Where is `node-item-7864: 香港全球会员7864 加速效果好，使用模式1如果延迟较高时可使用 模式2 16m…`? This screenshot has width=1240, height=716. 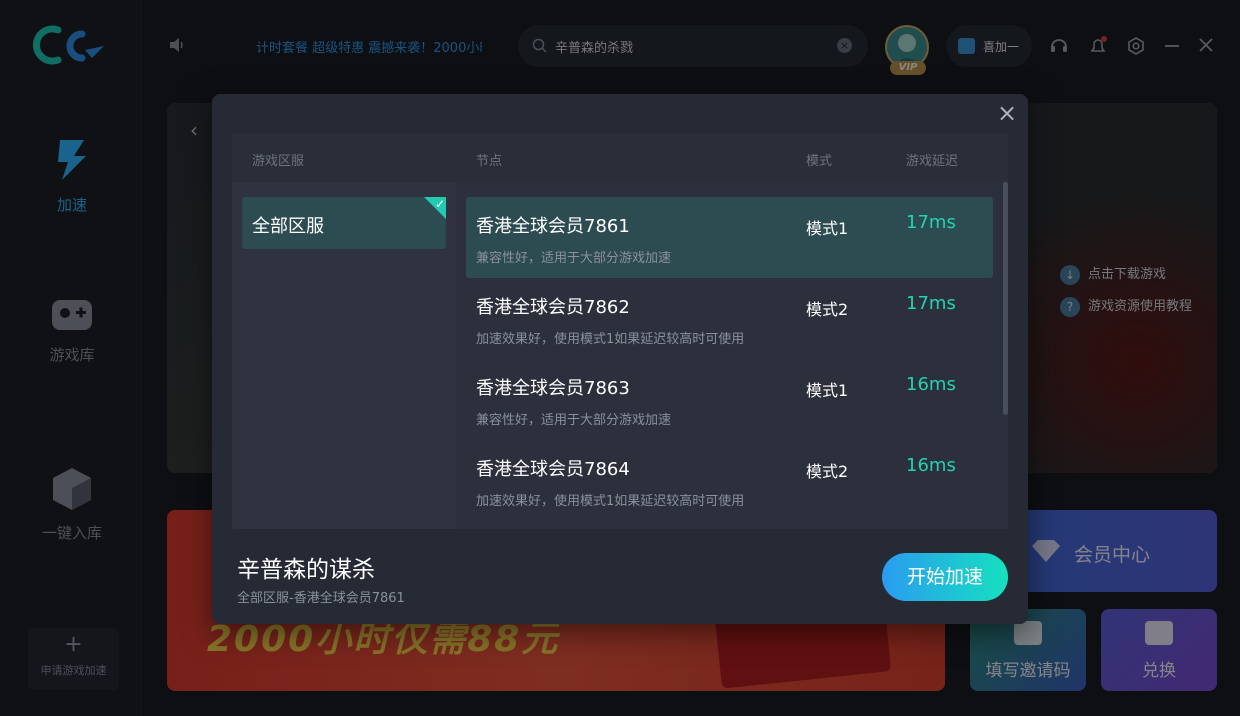
node-item-7864: 香港全球会员7864 加速效果好，使用模式1如果延迟较高时可使用 模式2 16m… is located at coordinates (729, 480).